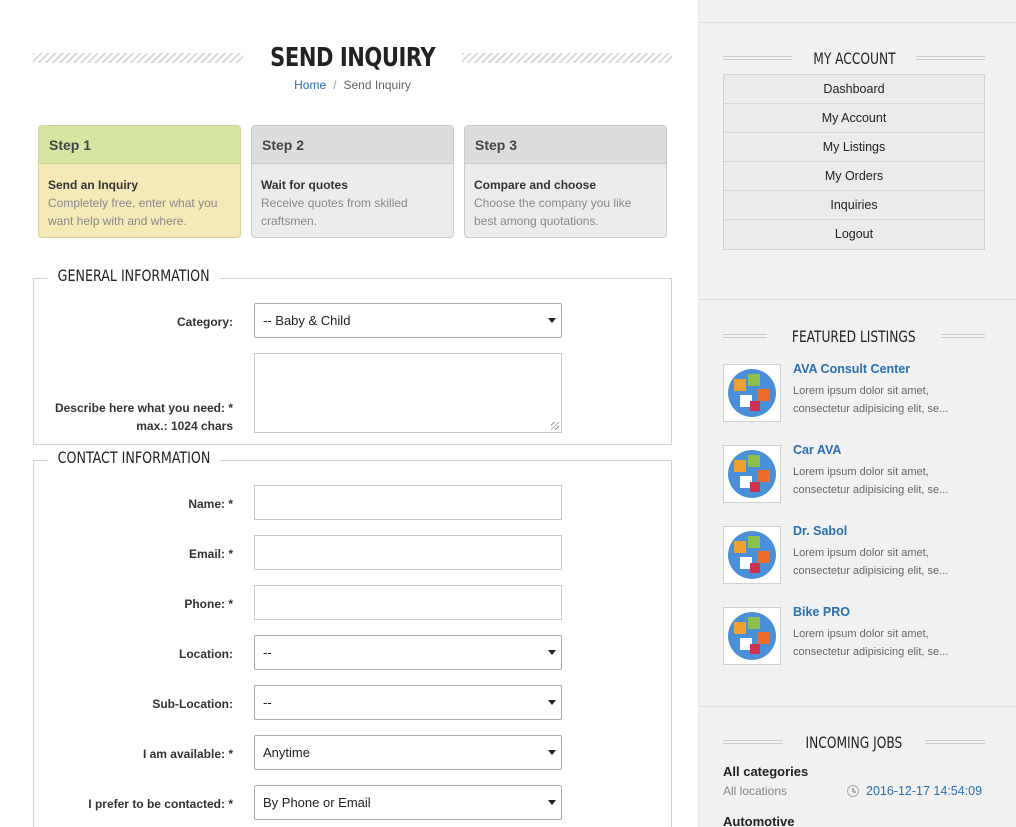 The width and height of the screenshot is (1016, 827). I want to click on job-category: Automotive, so click(759, 820).